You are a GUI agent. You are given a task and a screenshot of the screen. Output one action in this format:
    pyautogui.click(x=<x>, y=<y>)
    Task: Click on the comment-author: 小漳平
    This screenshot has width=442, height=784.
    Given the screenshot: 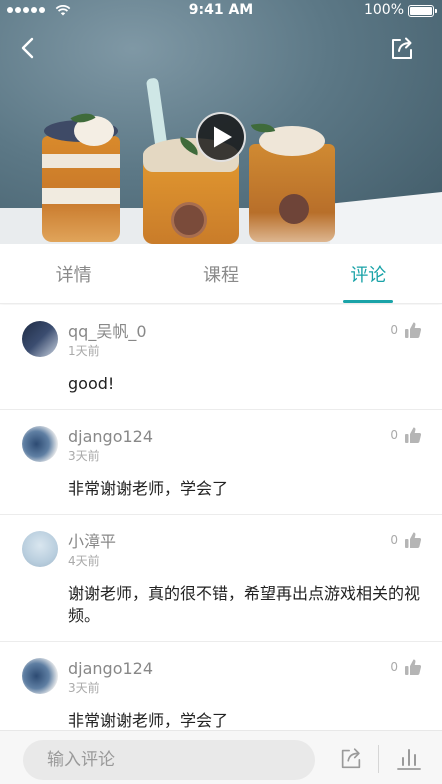 What is the action you would take?
    pyautogui.click(x=244, y=542)
    